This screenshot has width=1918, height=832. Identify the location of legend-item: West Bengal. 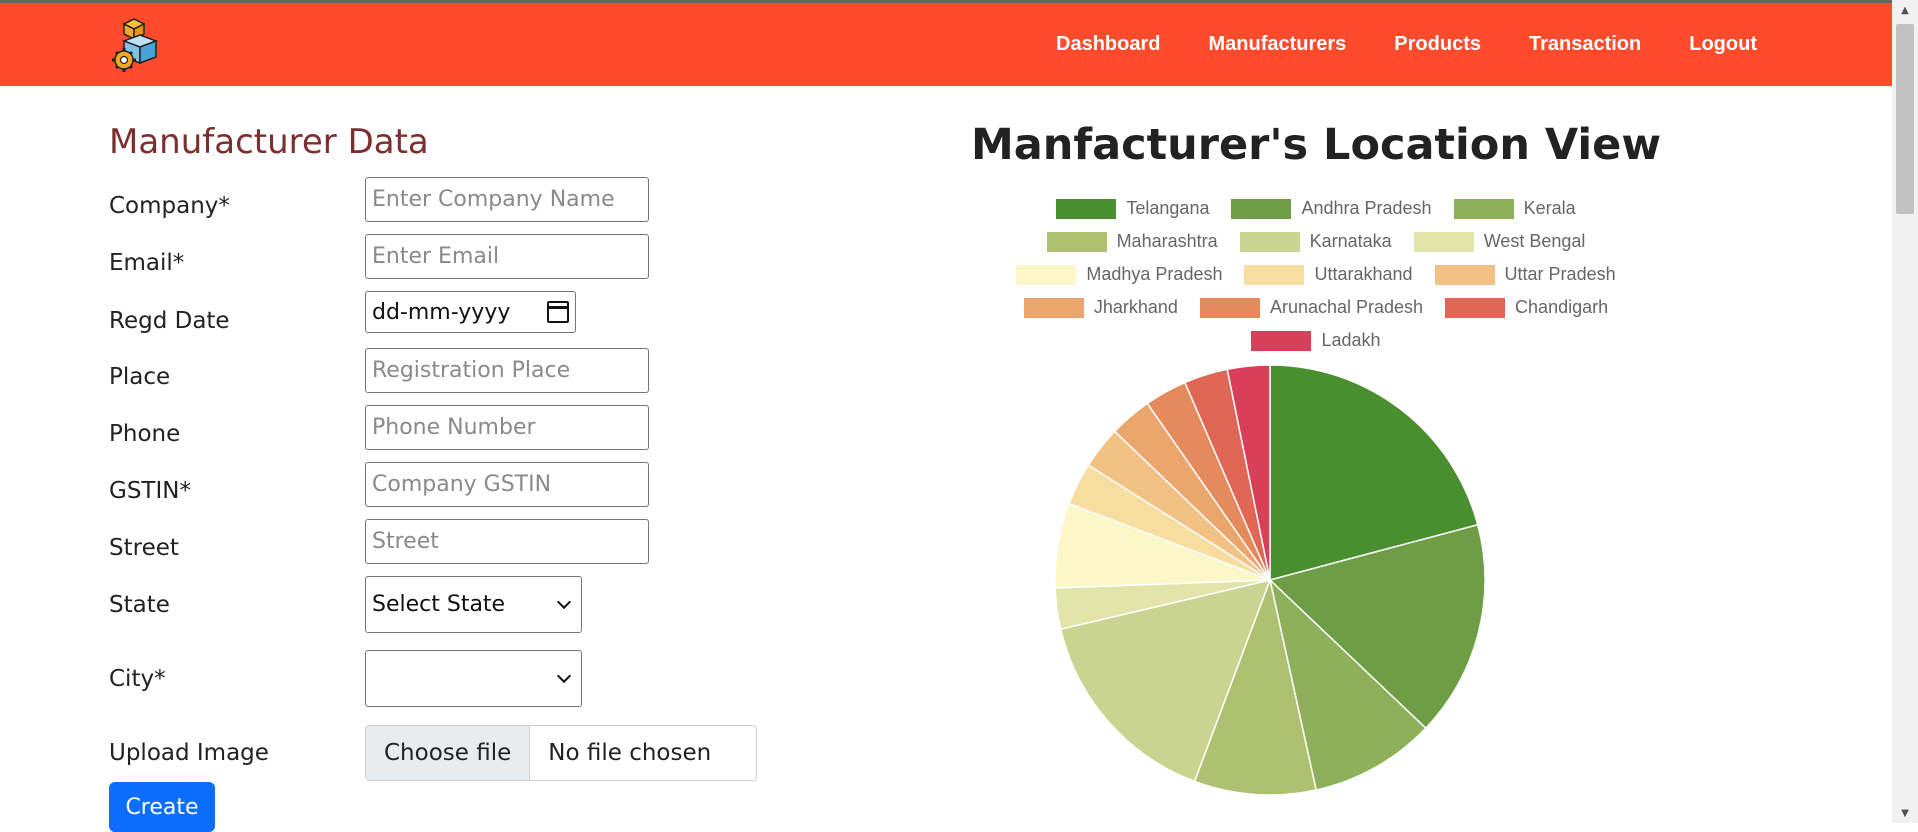
(1499, 241).